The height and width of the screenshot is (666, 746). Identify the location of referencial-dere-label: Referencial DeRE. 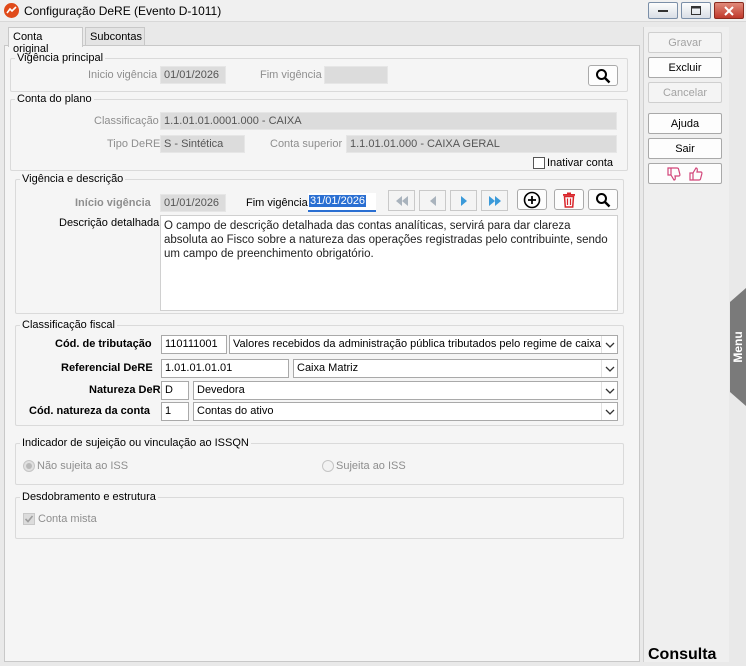
(107, 368).